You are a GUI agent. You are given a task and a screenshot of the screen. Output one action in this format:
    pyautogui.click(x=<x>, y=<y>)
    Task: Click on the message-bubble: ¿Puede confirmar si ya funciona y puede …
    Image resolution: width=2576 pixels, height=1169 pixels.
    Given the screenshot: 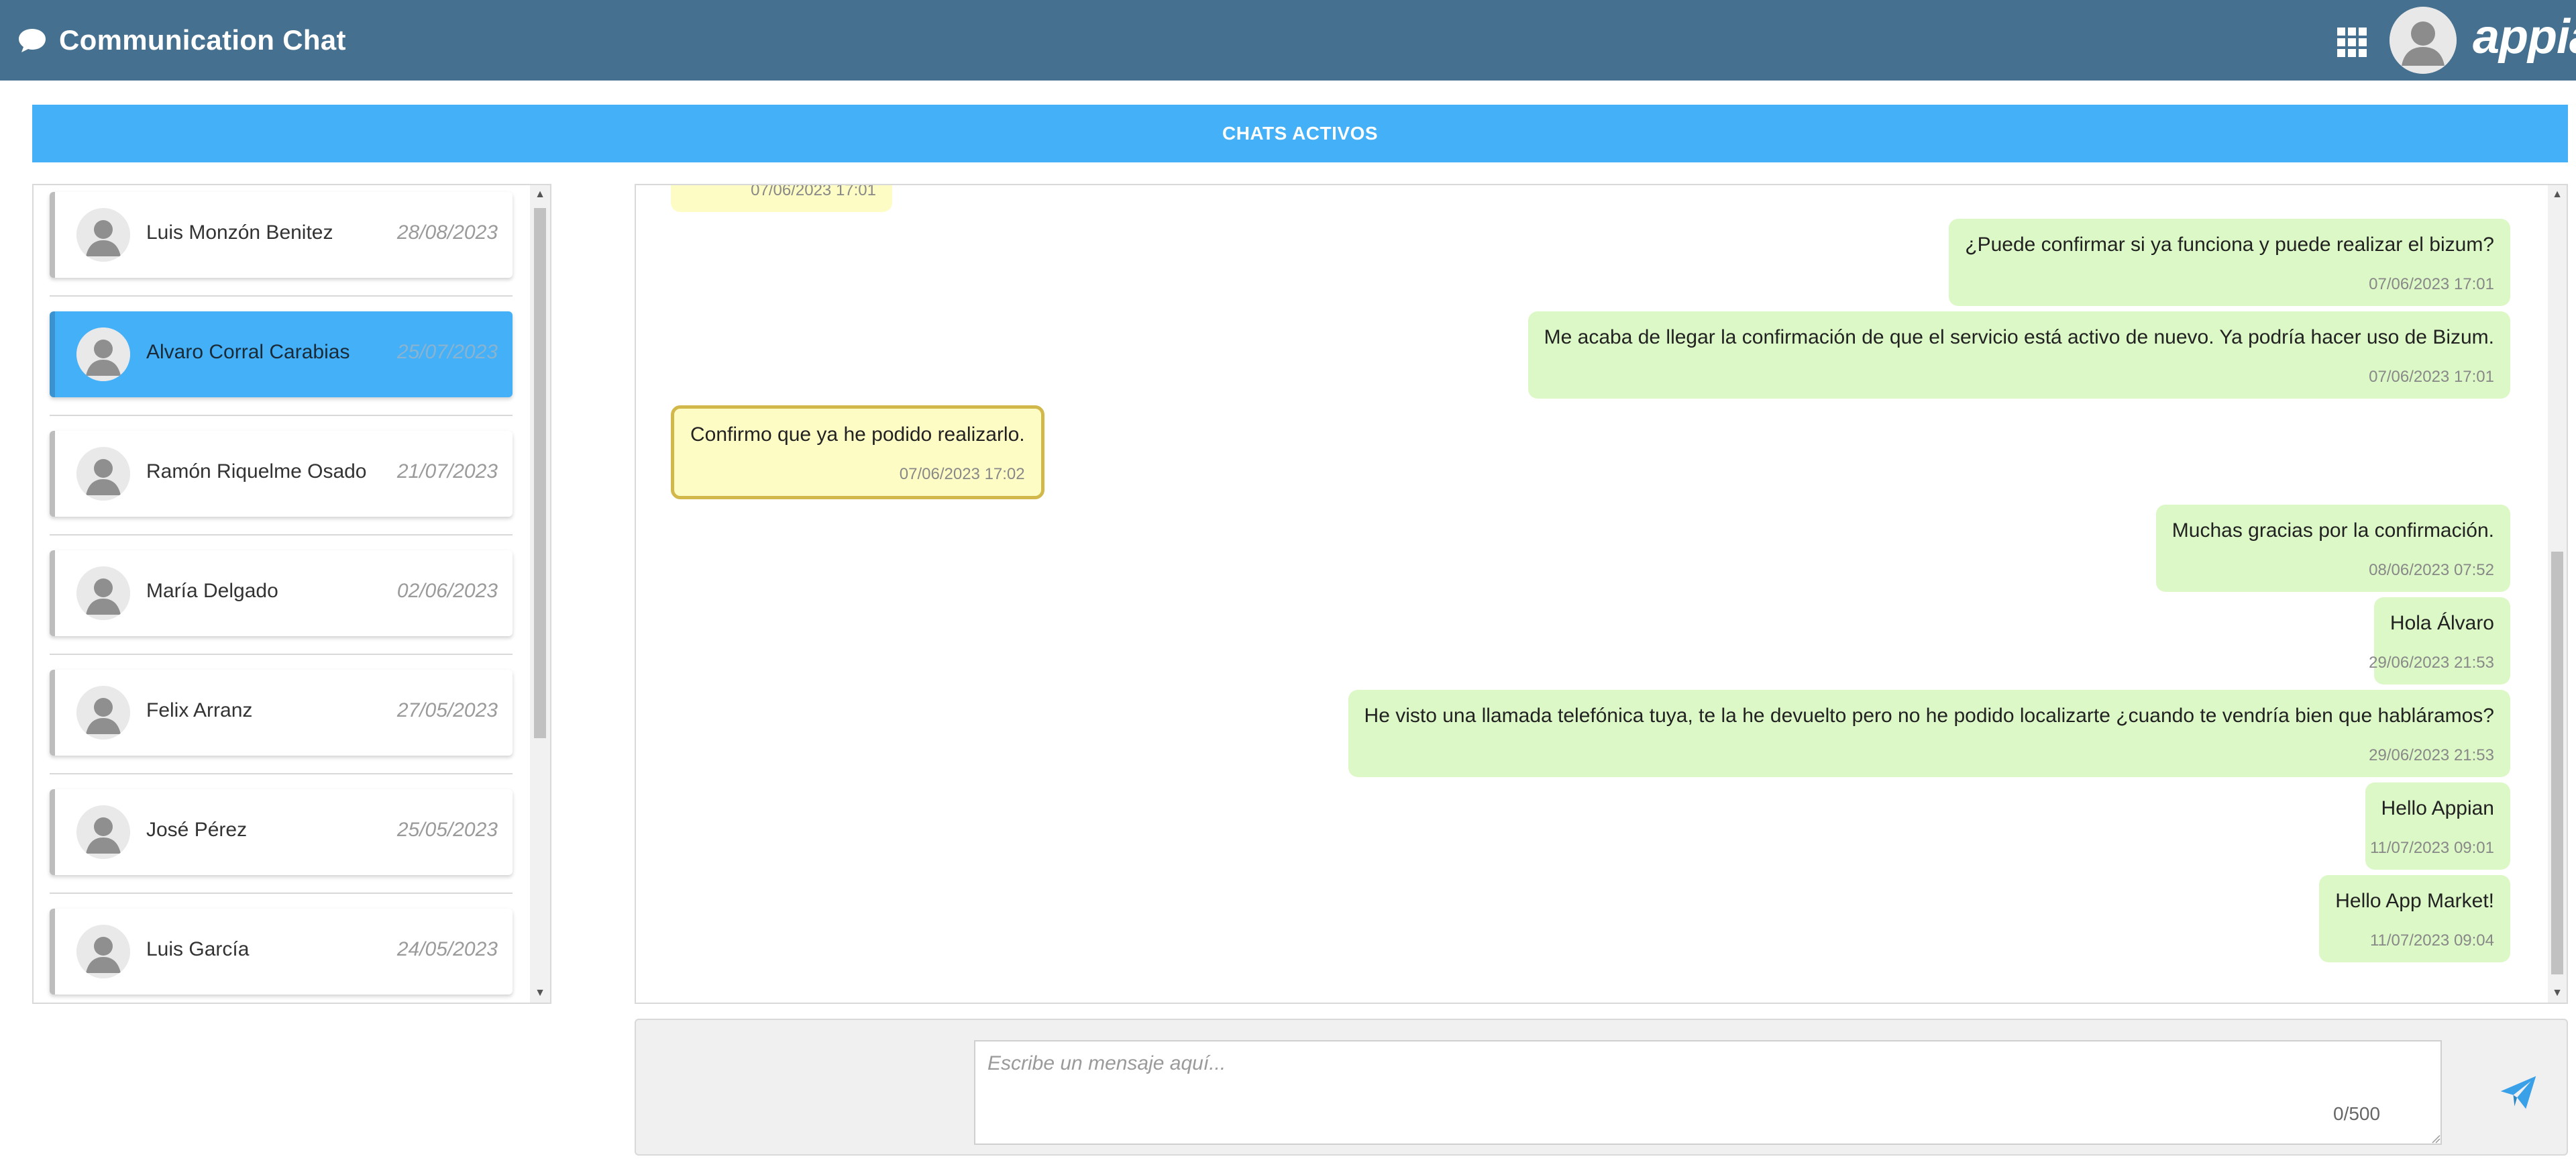 What is the action you would take?
    pyautogui.click(x=2229, y=262)
    